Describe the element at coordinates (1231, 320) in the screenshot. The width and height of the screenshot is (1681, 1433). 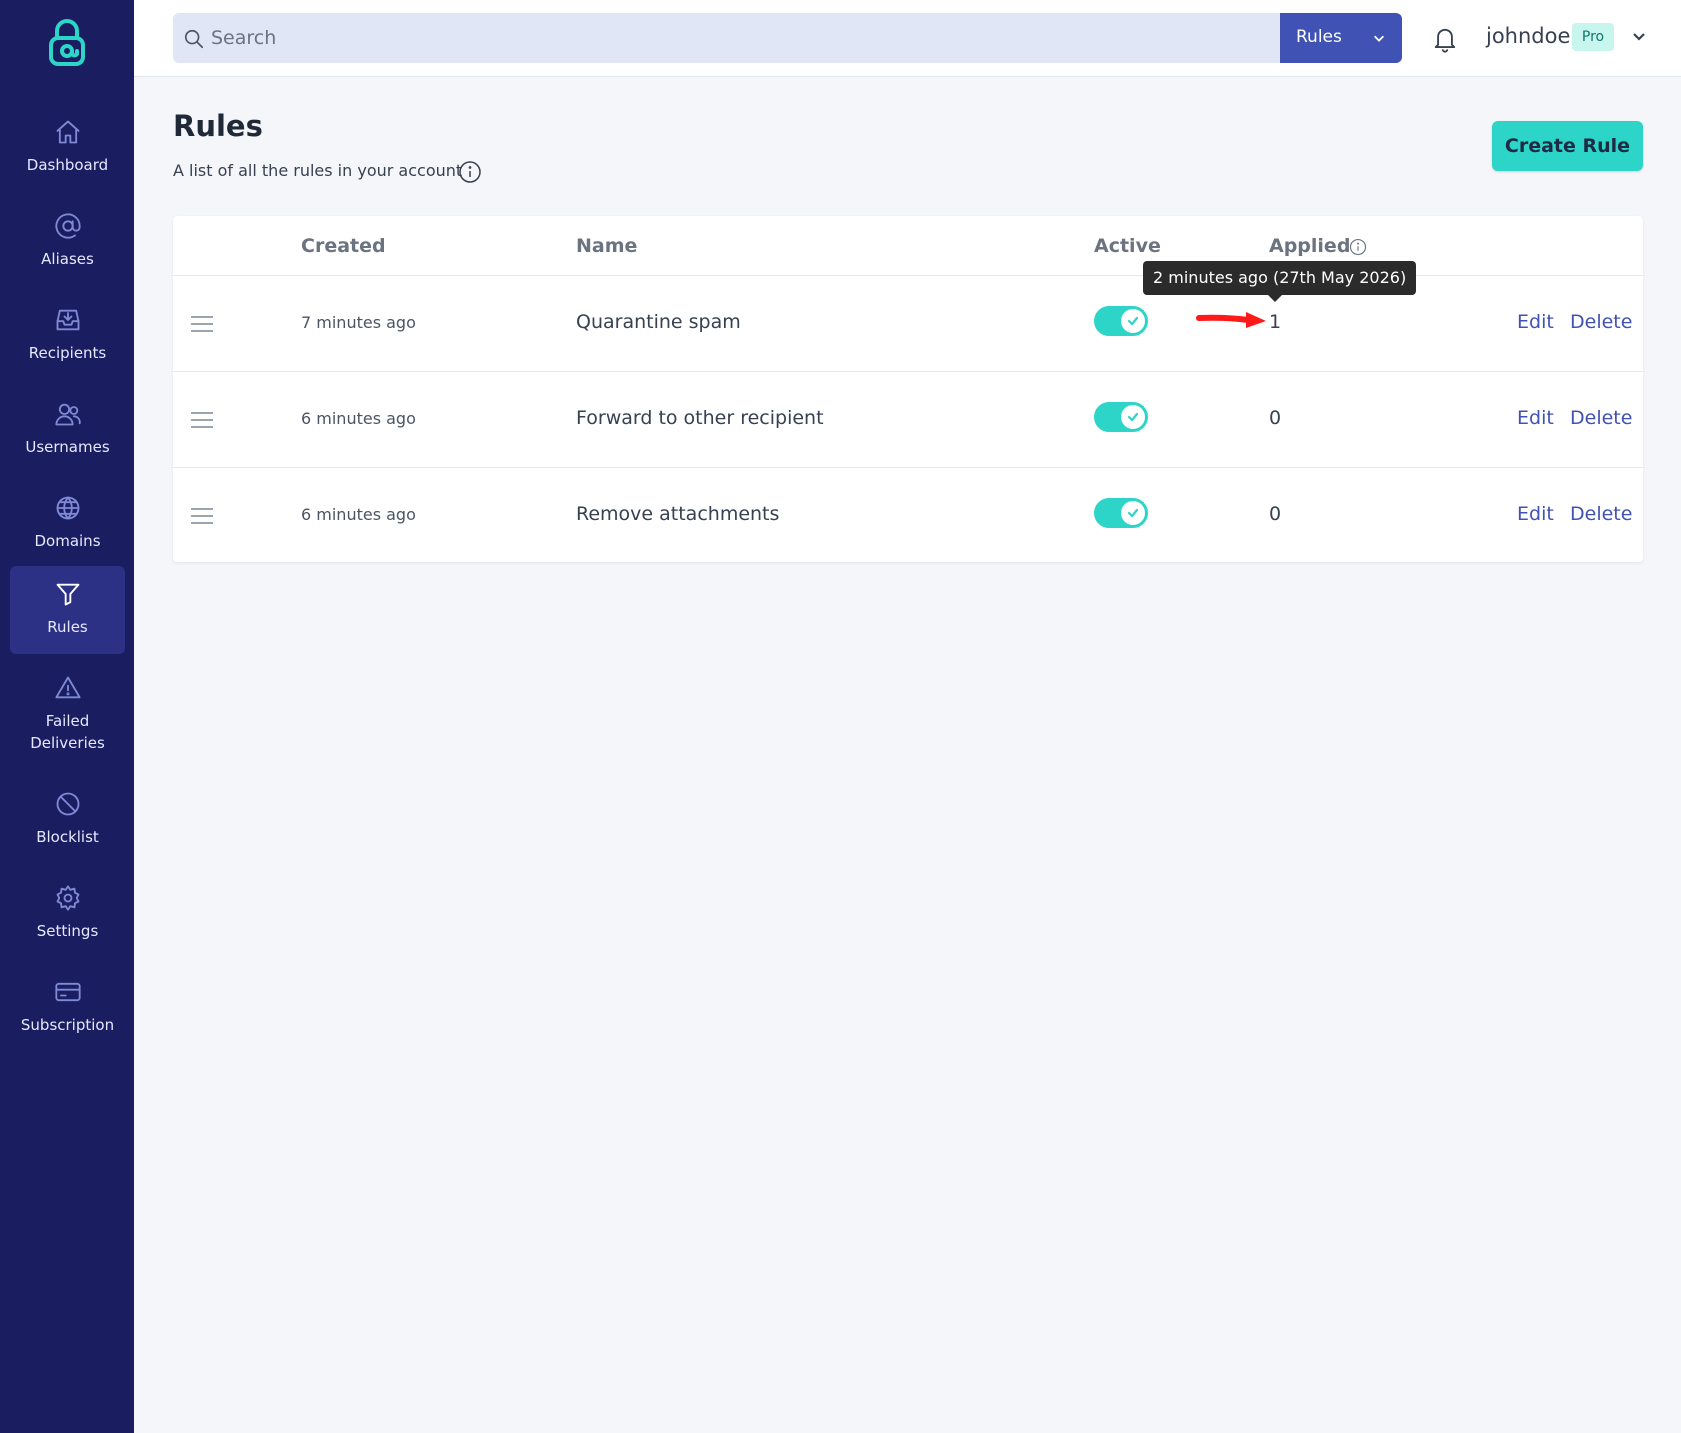
I see `annotation-arrow-icon` at that location.